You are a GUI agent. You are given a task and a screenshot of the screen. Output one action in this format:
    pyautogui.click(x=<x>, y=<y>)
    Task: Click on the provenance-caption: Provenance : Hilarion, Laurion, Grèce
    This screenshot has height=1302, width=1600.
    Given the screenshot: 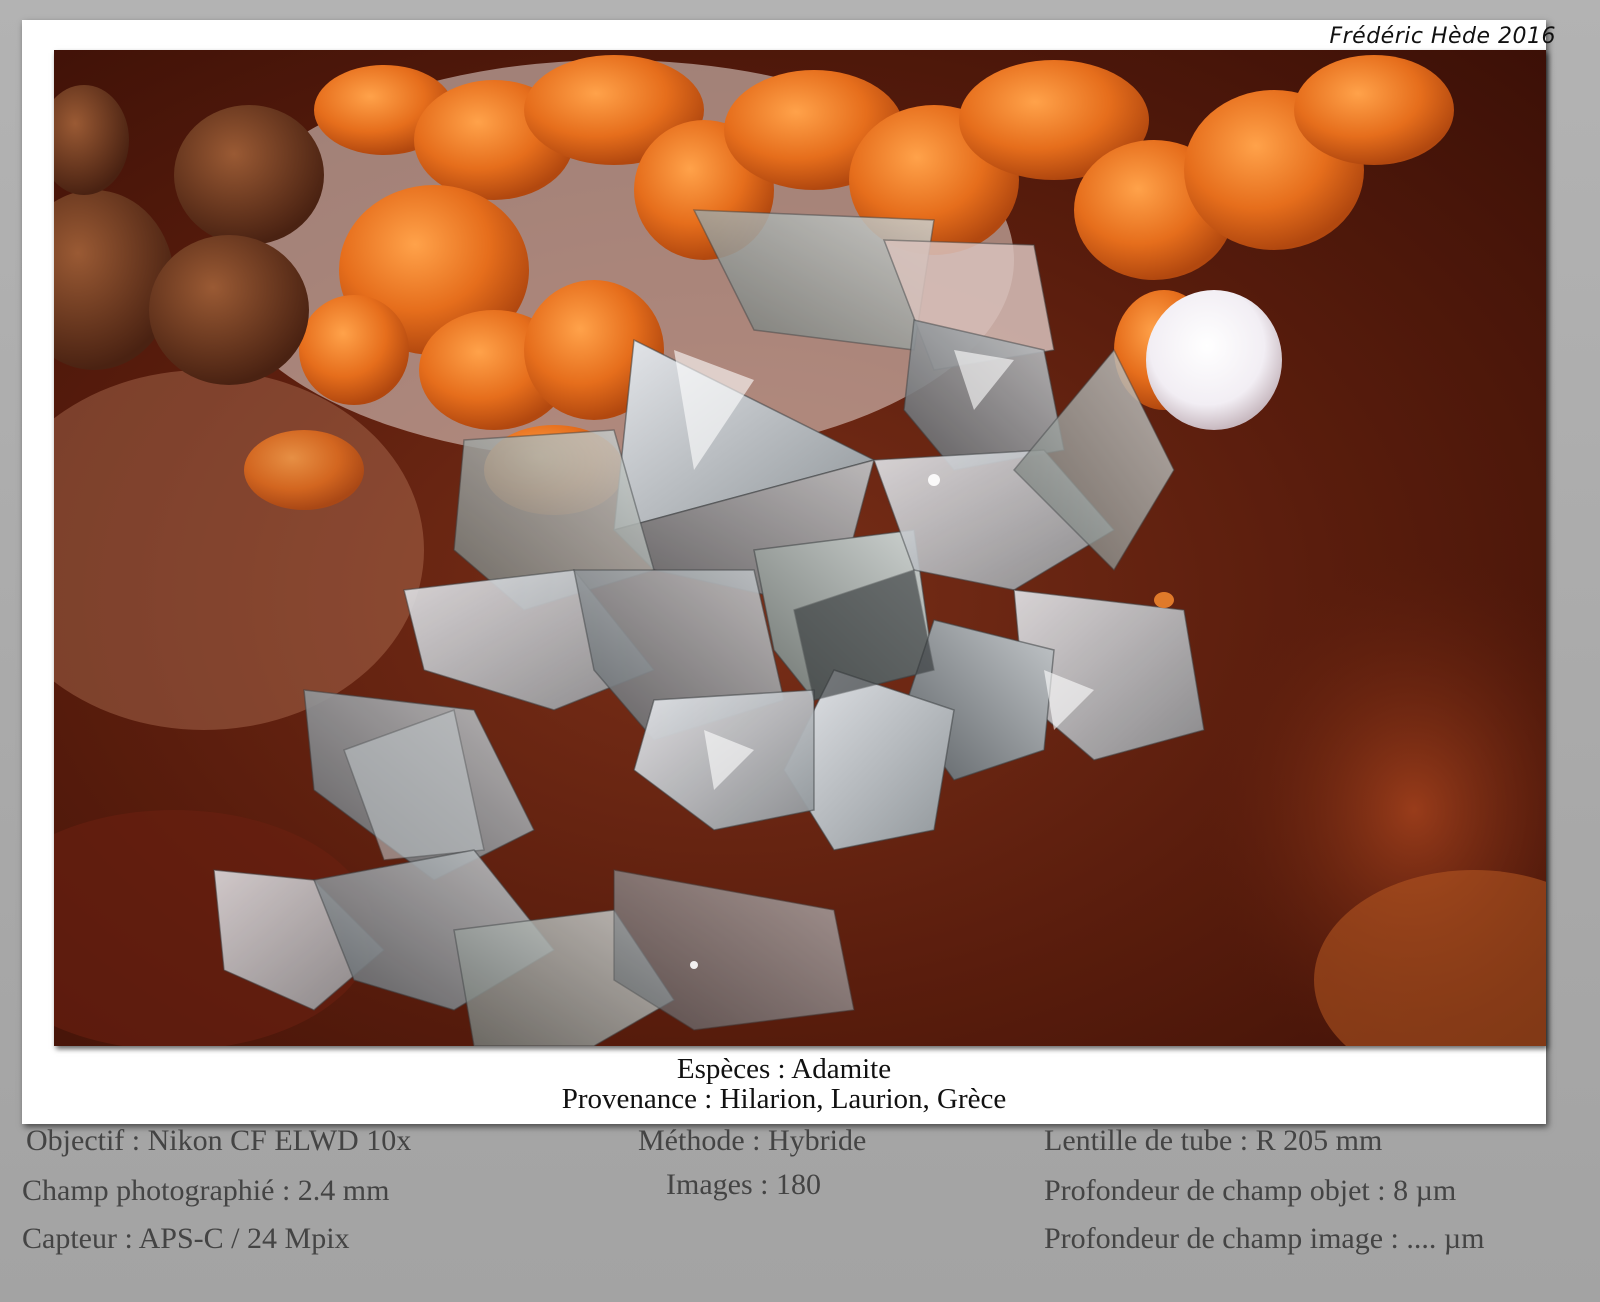 What is the action you would take?
    pyautogui.click(x=784, y=1099)
    